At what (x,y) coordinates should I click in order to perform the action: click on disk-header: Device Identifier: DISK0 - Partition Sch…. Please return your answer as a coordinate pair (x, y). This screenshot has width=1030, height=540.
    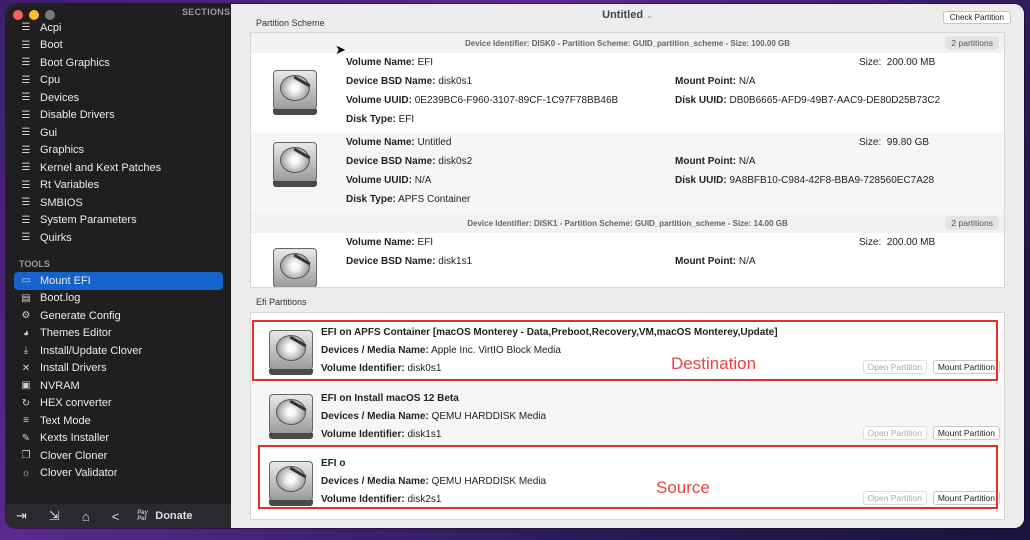
    Looking at the image, I should click on (627, 43).